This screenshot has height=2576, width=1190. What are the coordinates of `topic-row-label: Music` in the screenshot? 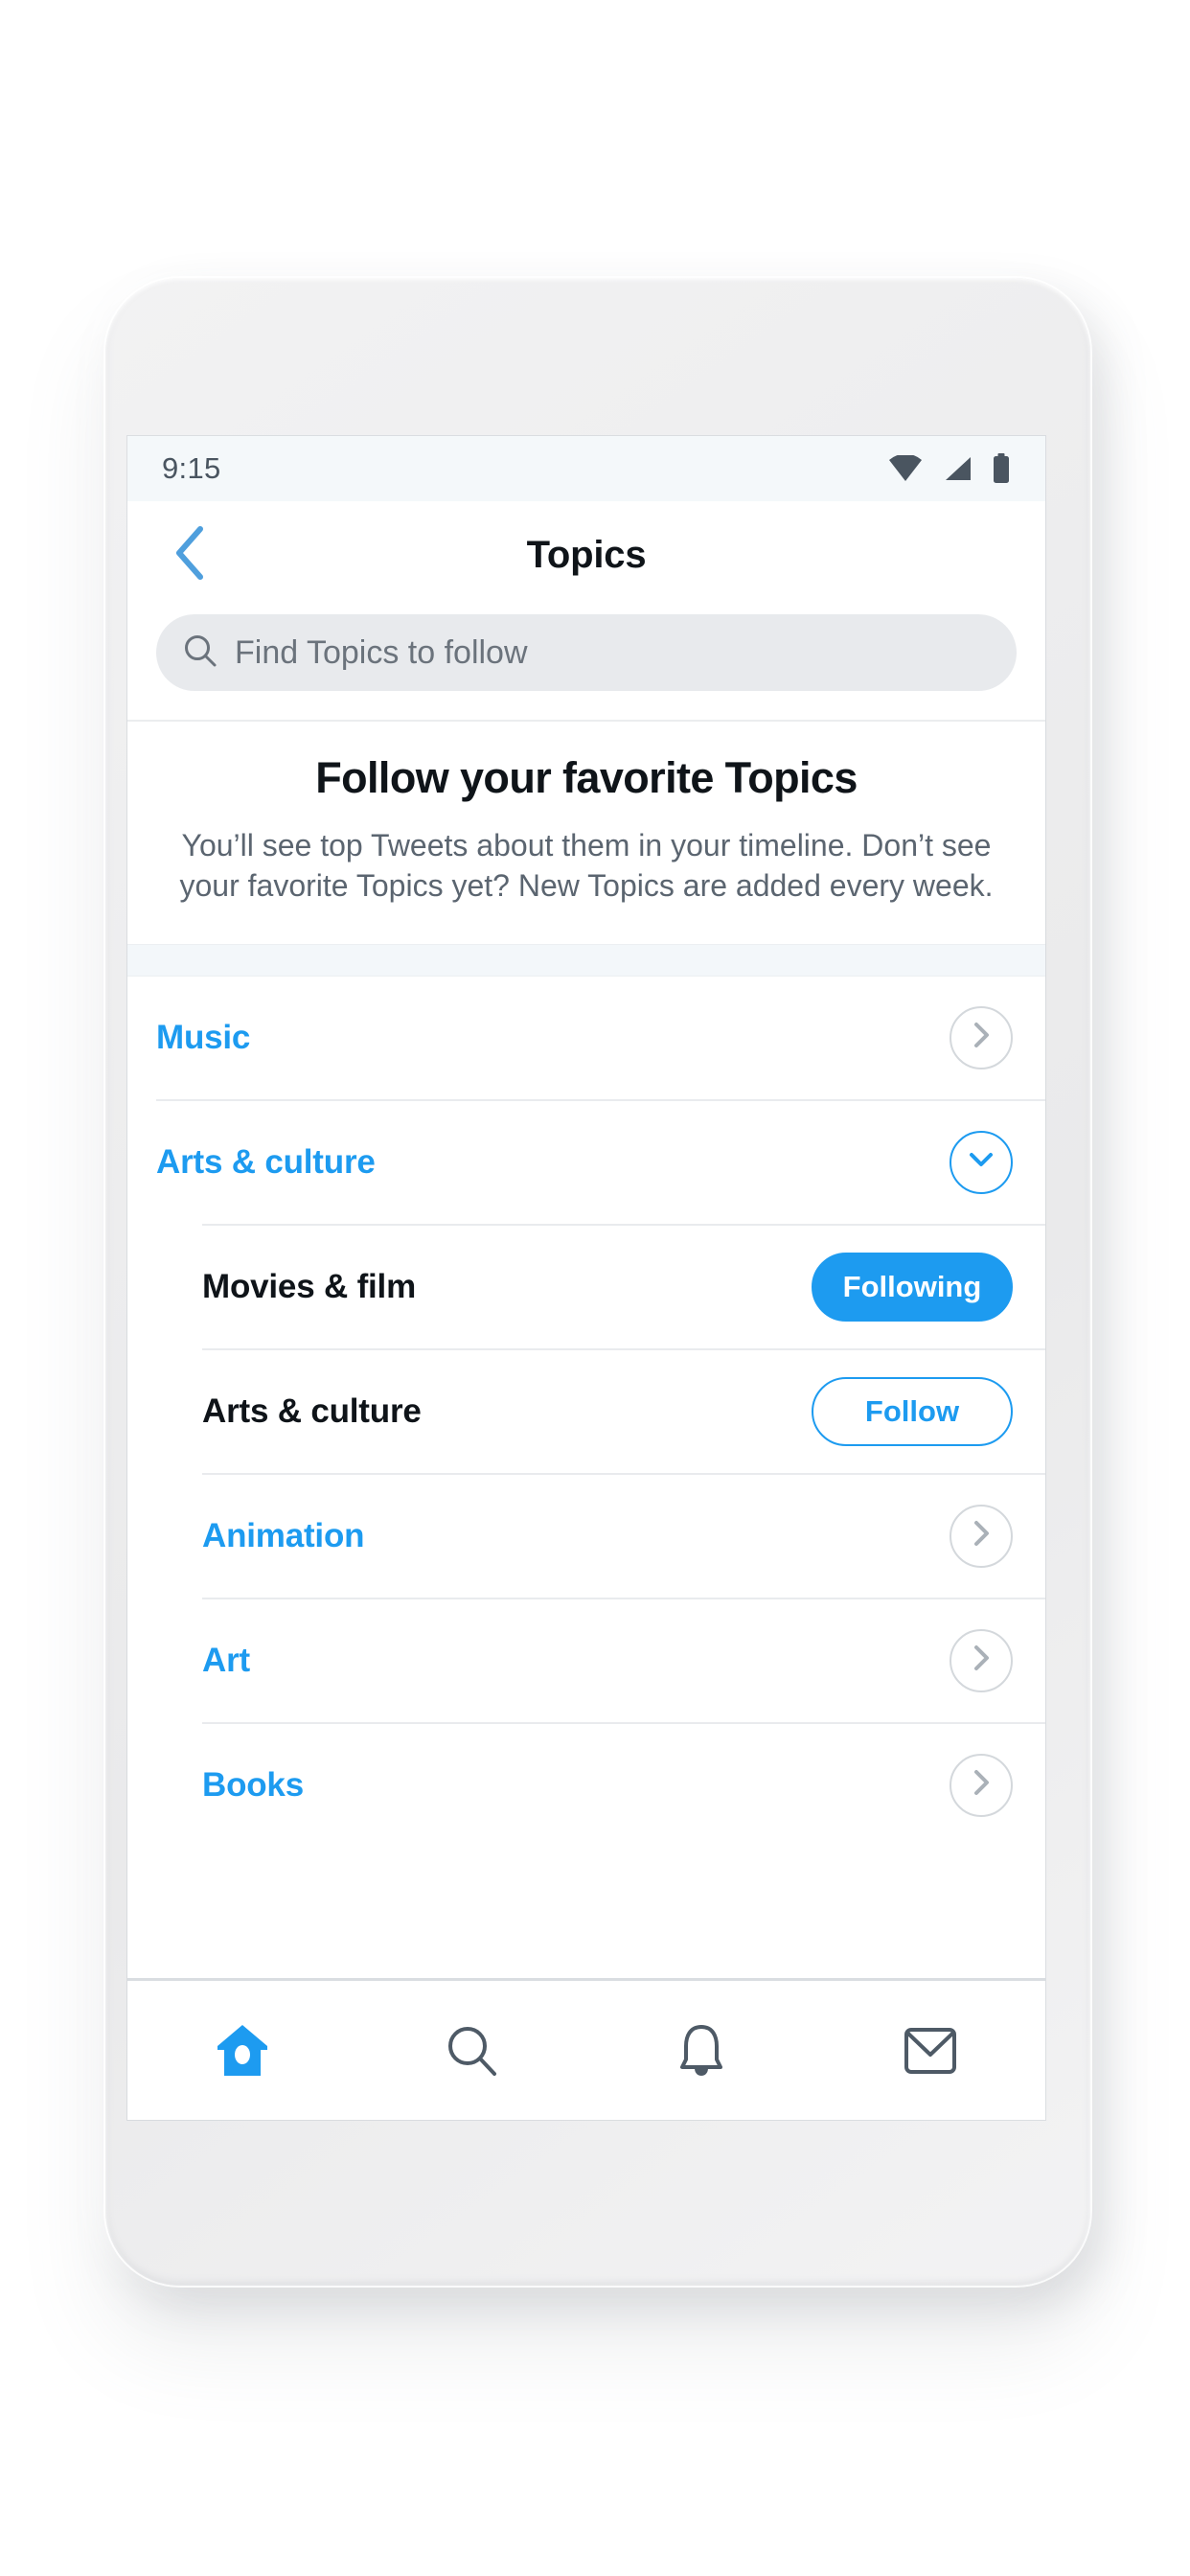 It's located at (203, 1037).